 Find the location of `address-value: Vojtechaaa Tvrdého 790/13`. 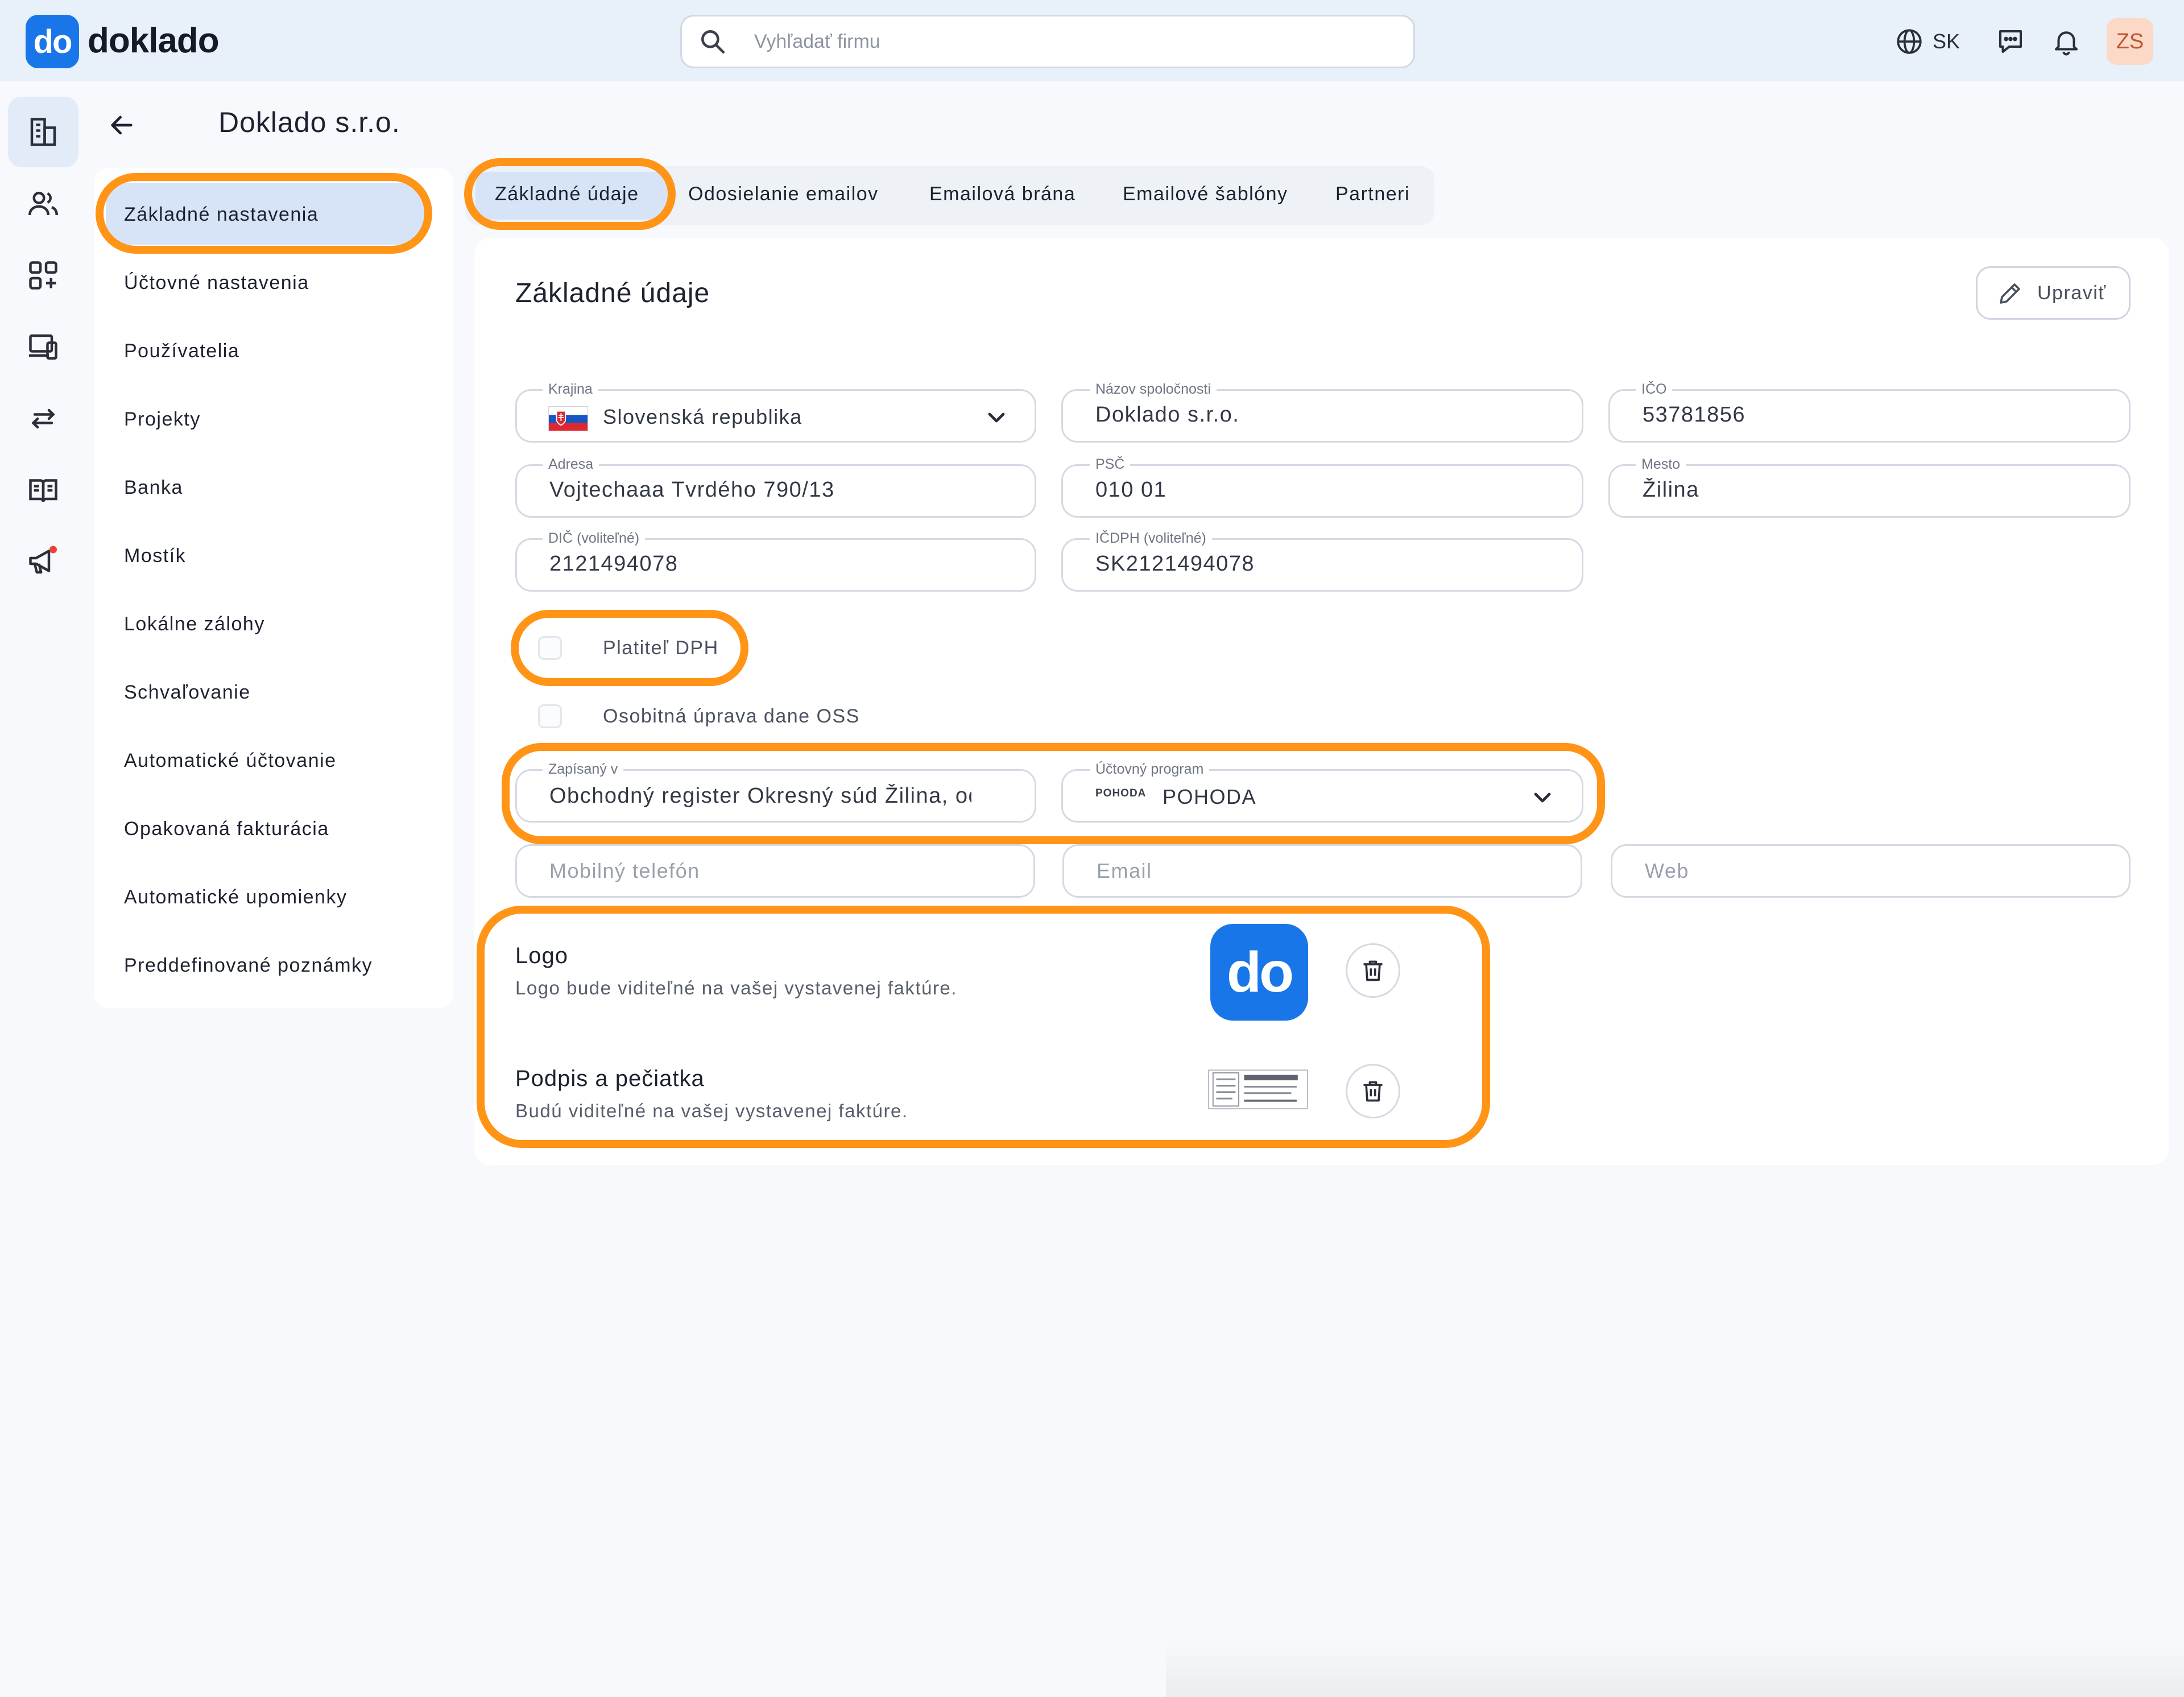

address-value: Vojtechaaa Tvrdého 790/13 is located at coordinates (692, 490).